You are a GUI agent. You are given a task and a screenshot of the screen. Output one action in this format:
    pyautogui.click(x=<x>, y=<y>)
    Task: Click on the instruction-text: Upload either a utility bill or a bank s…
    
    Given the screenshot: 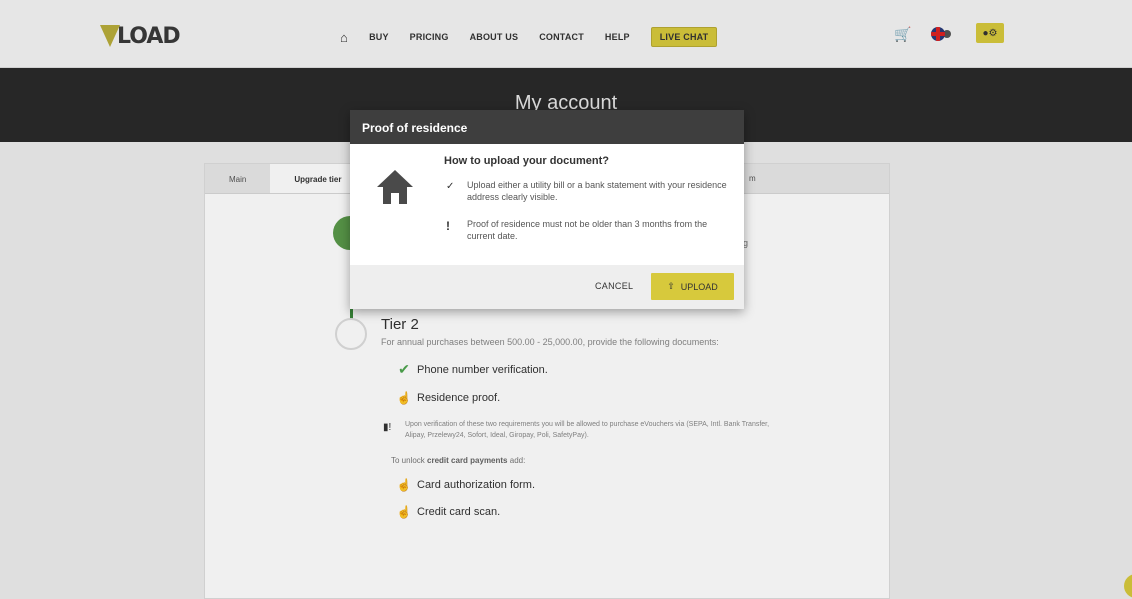 What is the action you would take?
    pyautogui.click(x=597, y=191)
    